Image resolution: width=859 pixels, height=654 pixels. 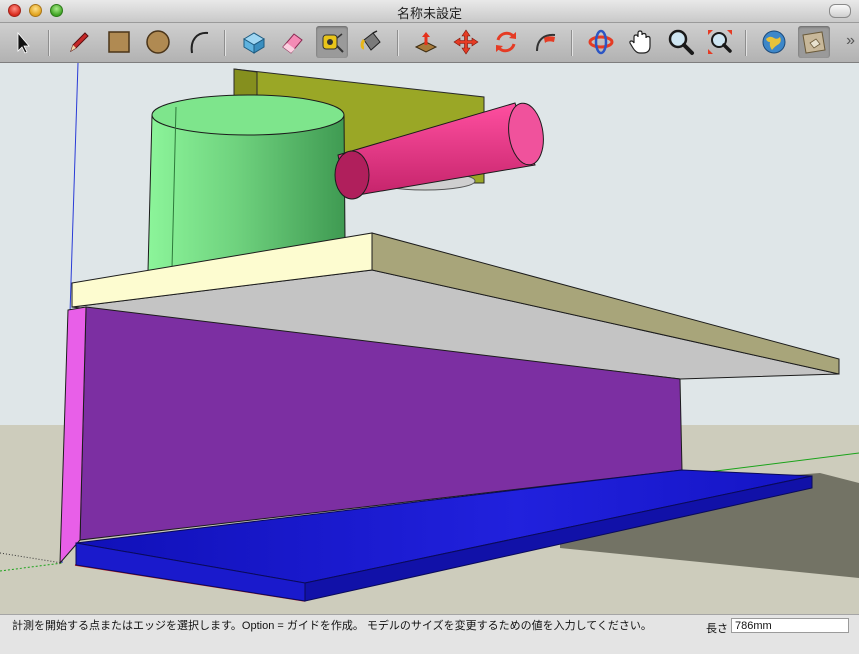 I want to click on share-model-tool, so click(x=814, y=42).